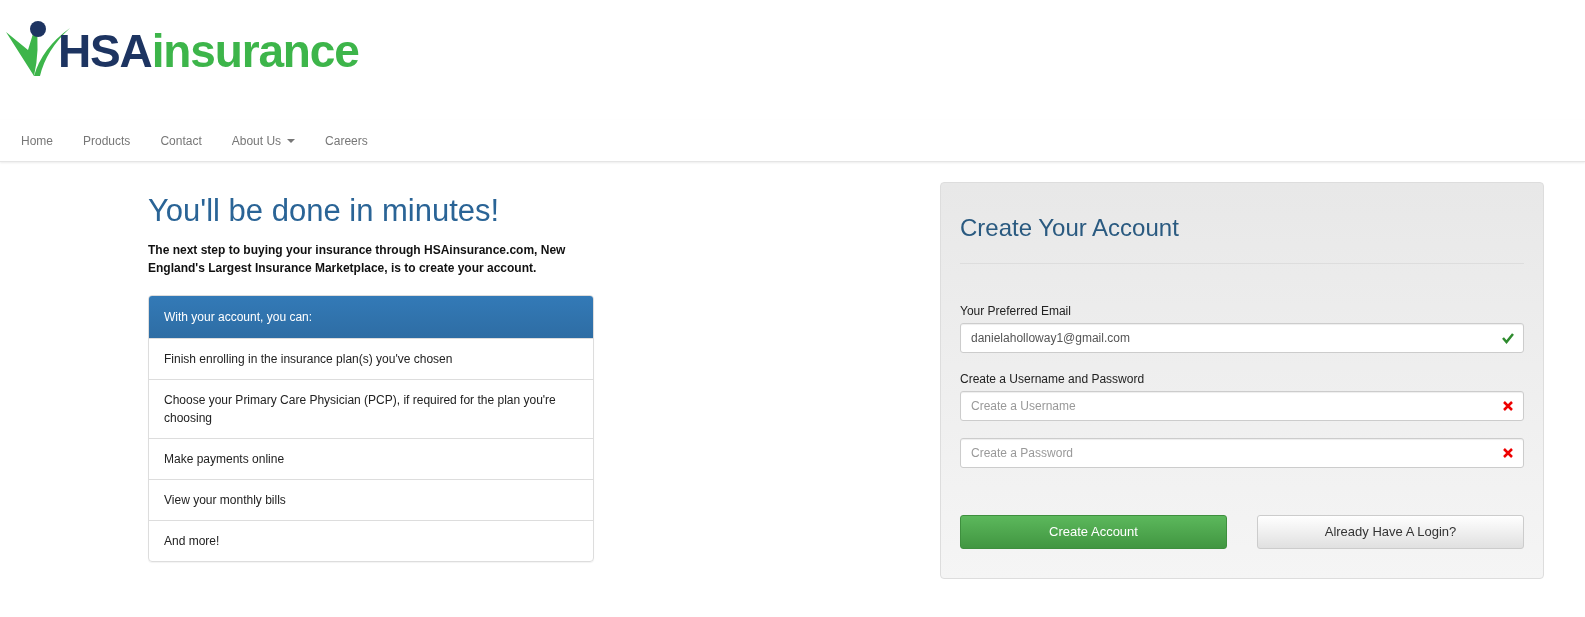  I want to click on list-item: Make payments online, so click(371, 458).